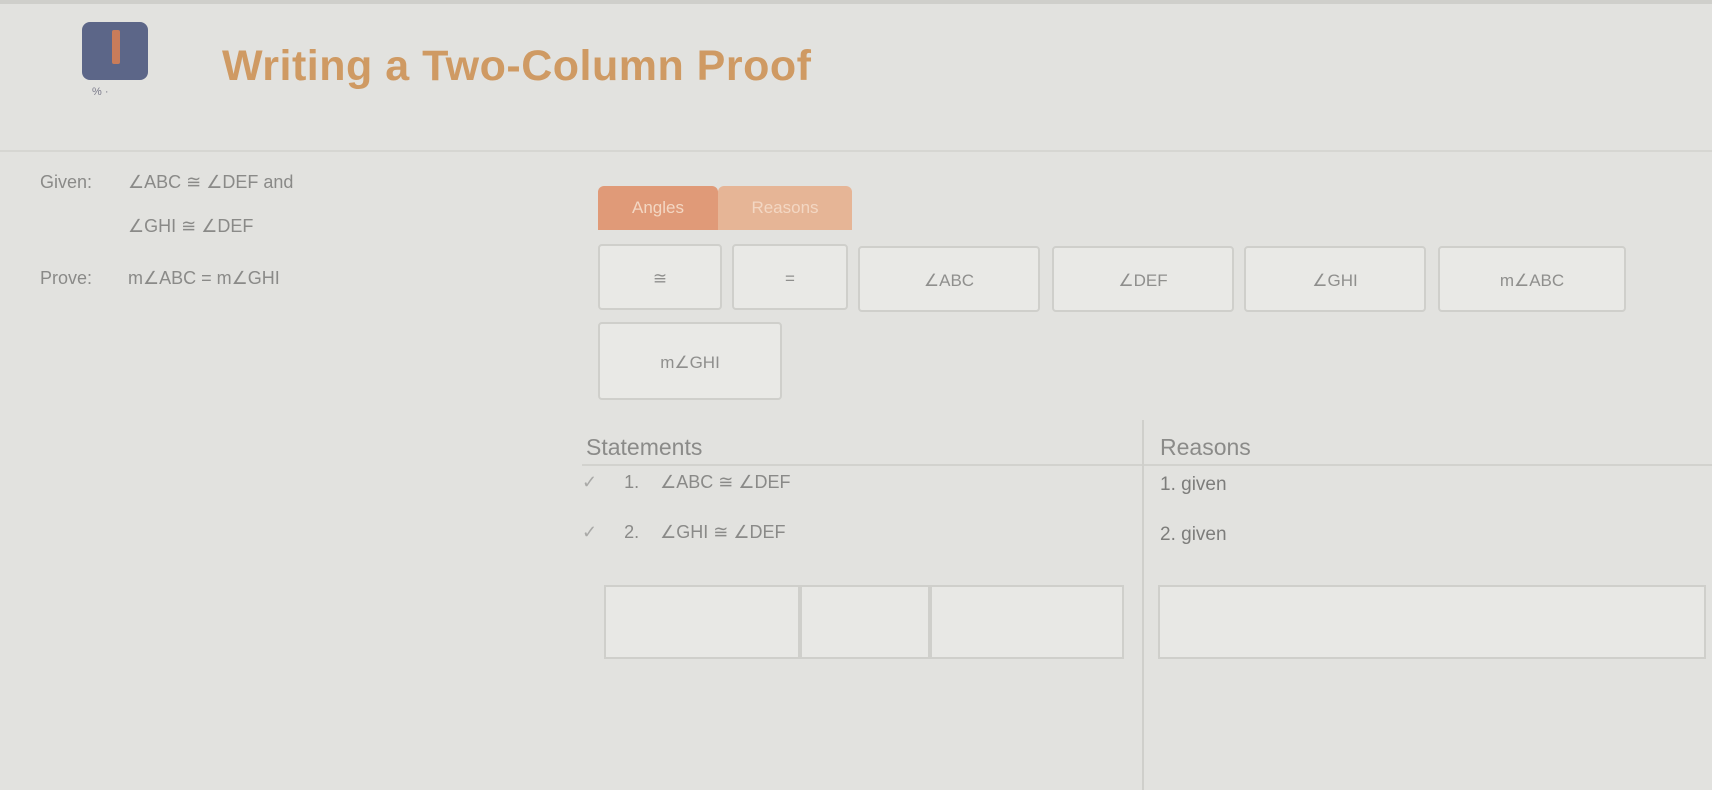 Image resolution: width=1712 pixels, height=790 pixels. What do you see at coordinates (644, 447) in the screenshot?
I see `statements-header: Statements` at bounding box center [644, 447].